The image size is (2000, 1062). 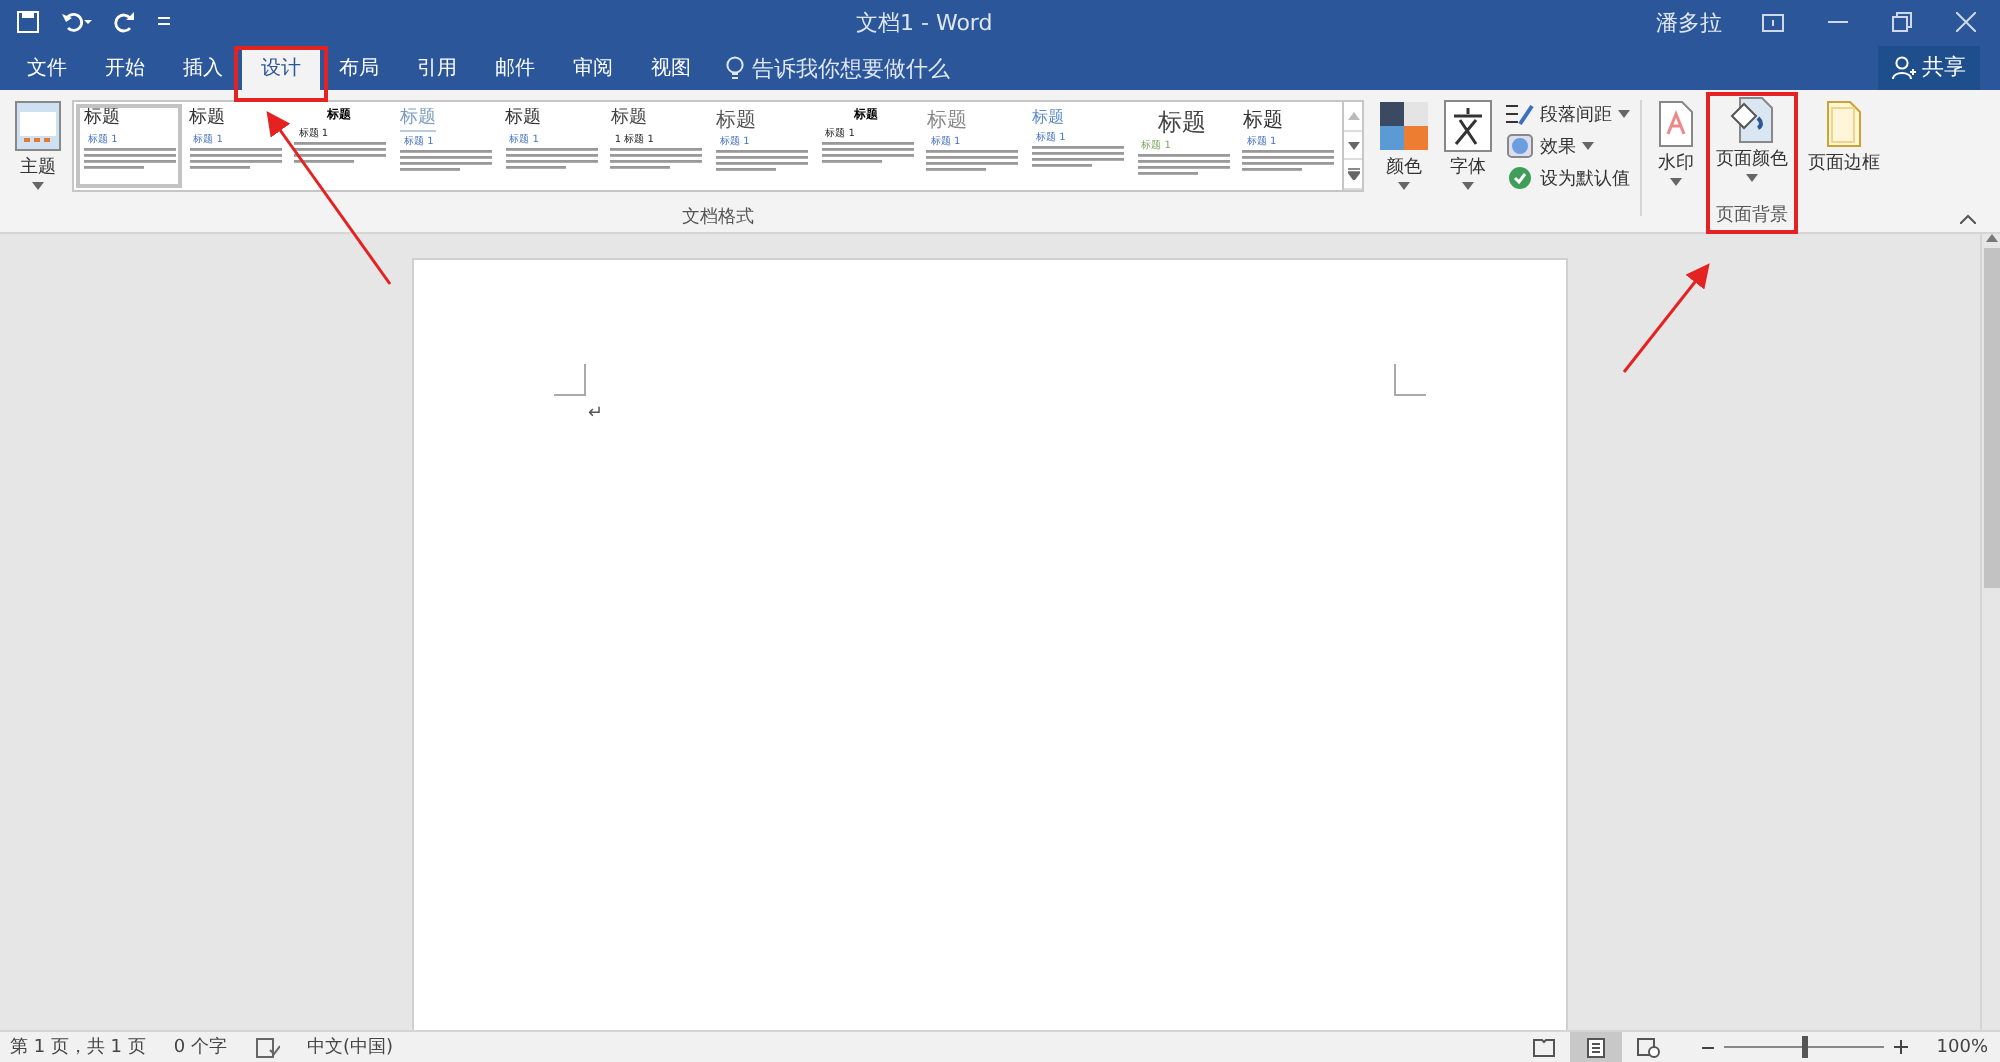 I want to click on theme-icon, so click(x=38, y=126).